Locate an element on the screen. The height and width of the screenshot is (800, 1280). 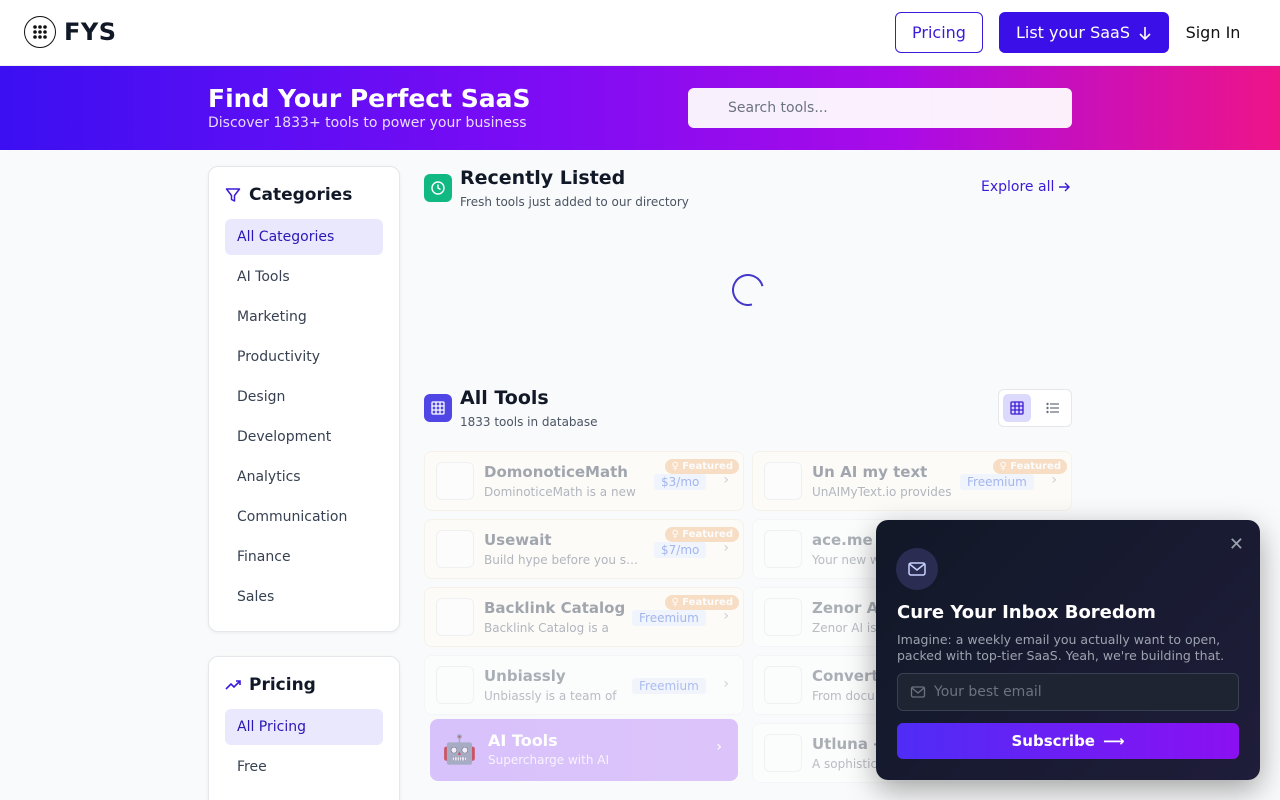
promo-title: AI Tools is located at coordinates (523, 740).